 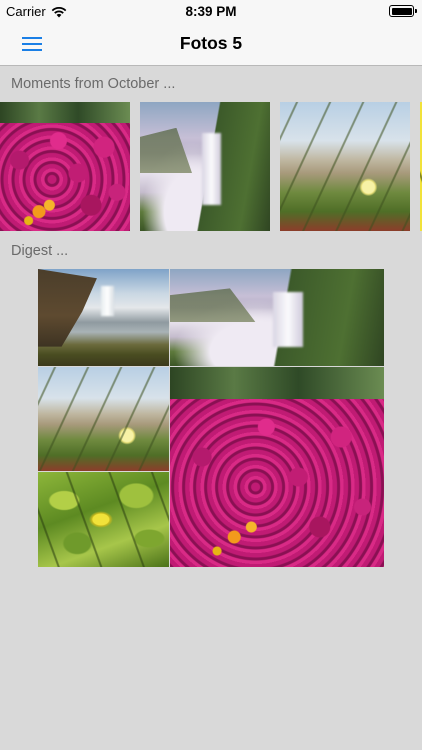 What do you see at coordinates (277, 467) in the screenshot?
I see `digest-photo-flowers` at bounding box center [277, 467].